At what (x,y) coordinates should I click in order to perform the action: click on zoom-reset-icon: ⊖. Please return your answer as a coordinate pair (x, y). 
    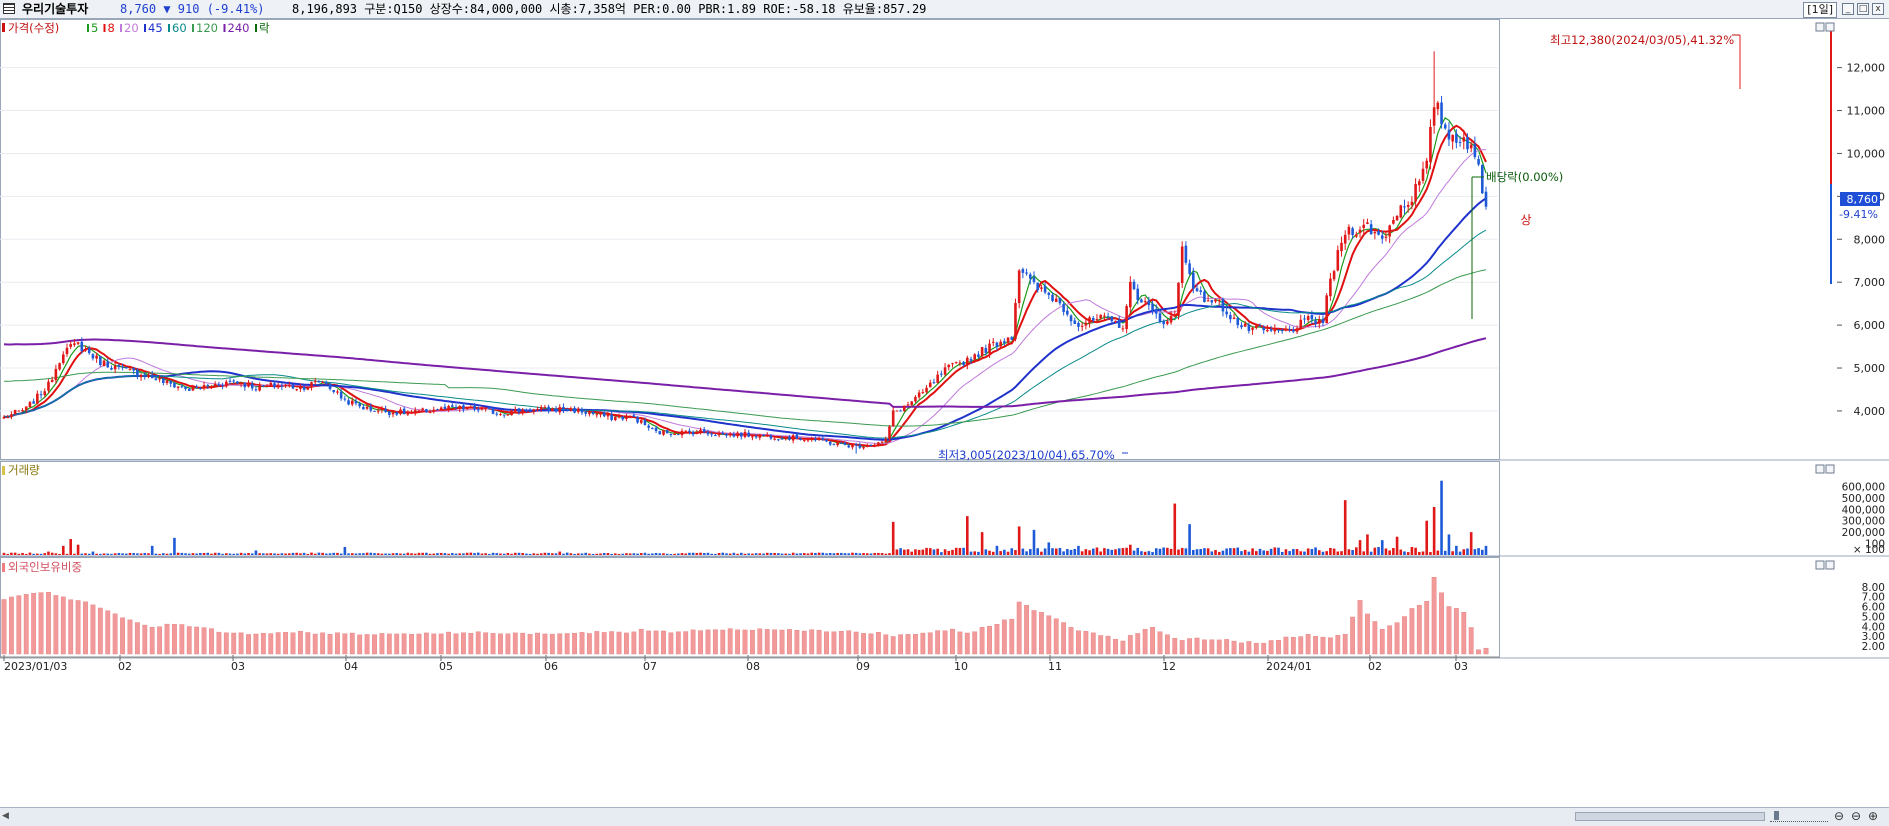
    Looking at the image, I should click on (1839, 816).